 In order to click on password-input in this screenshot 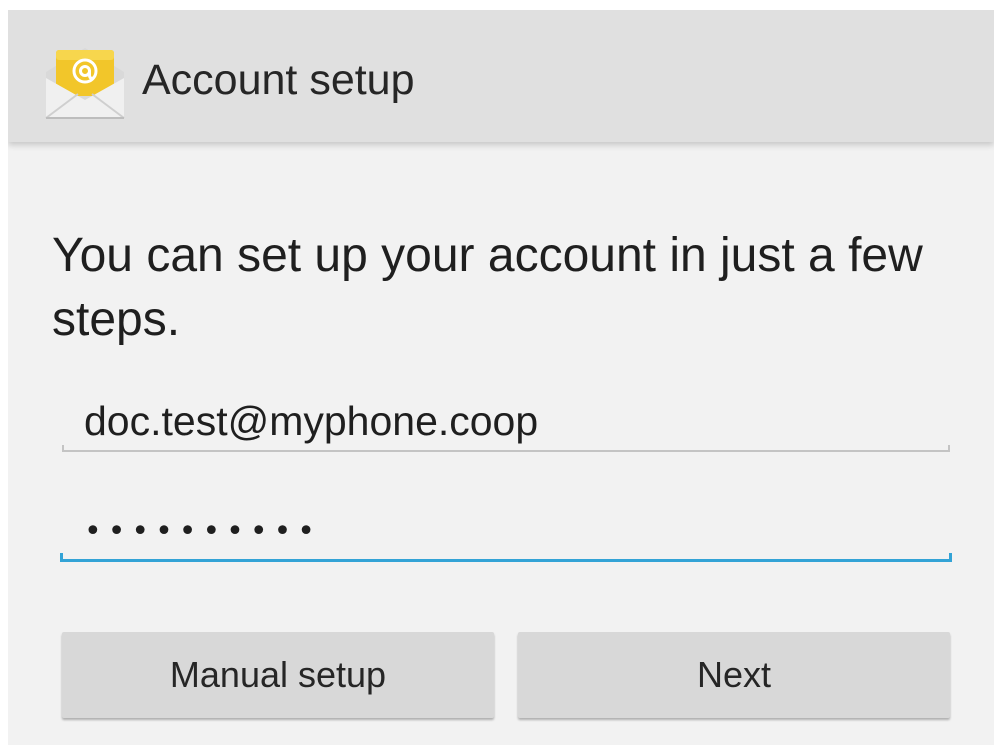, I will do `click(506, 531)`.